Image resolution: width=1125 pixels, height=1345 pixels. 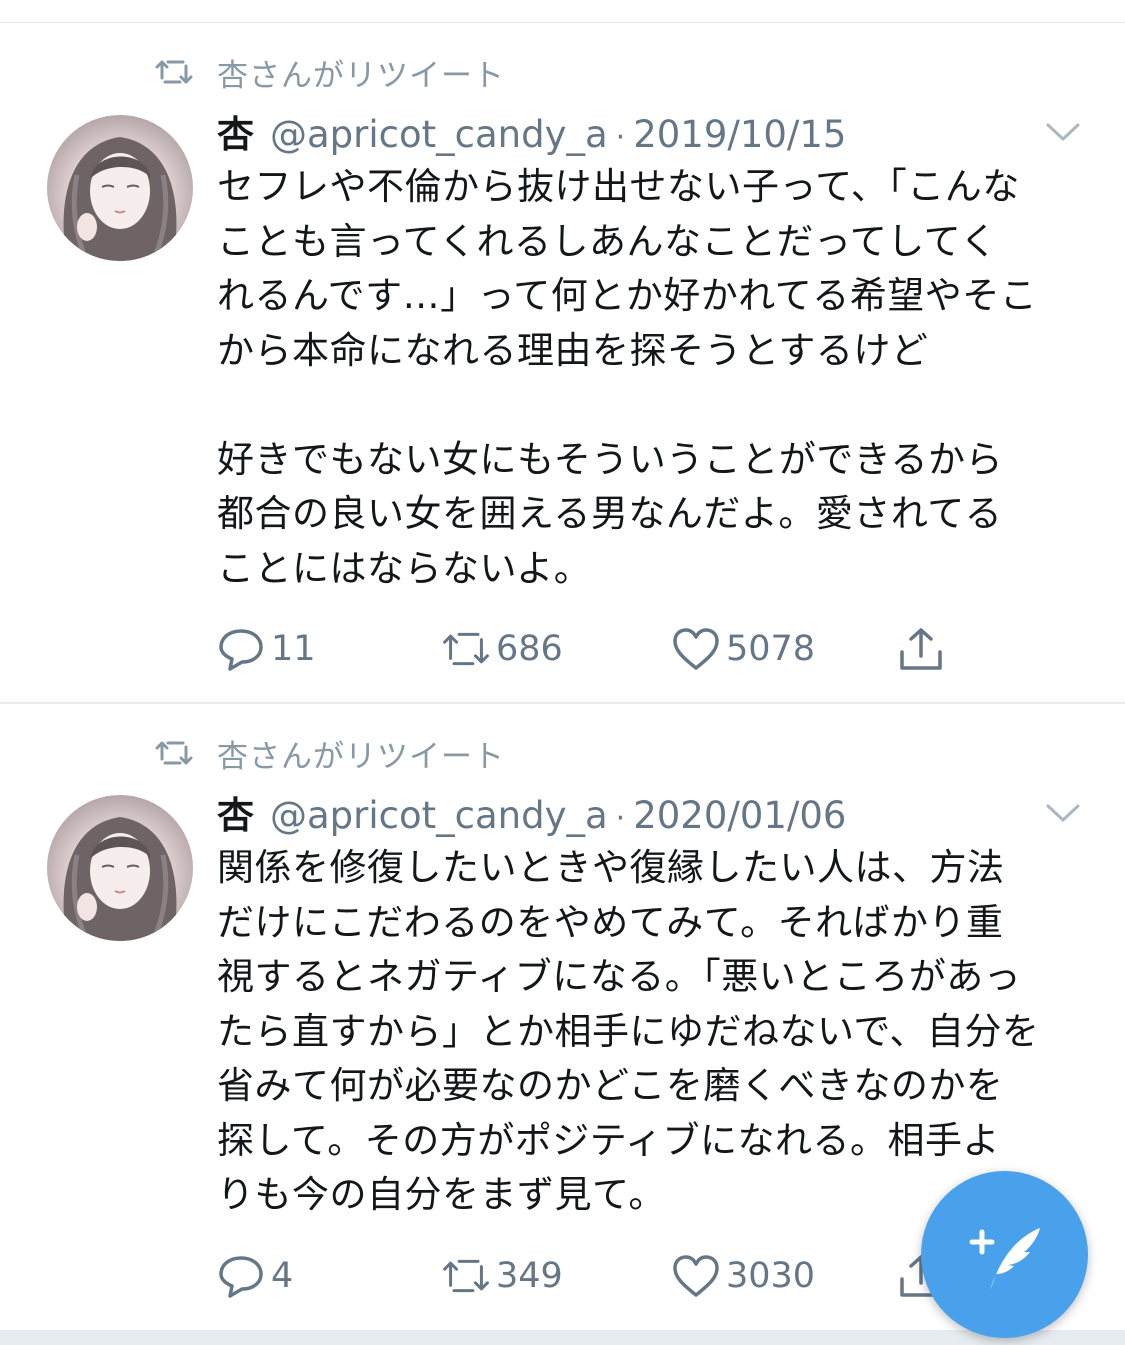 What do you see at coordinates (739, 134) in the screenshot?
I see `tweet-date: 2019/10/15` at bounding box center [739, 134].